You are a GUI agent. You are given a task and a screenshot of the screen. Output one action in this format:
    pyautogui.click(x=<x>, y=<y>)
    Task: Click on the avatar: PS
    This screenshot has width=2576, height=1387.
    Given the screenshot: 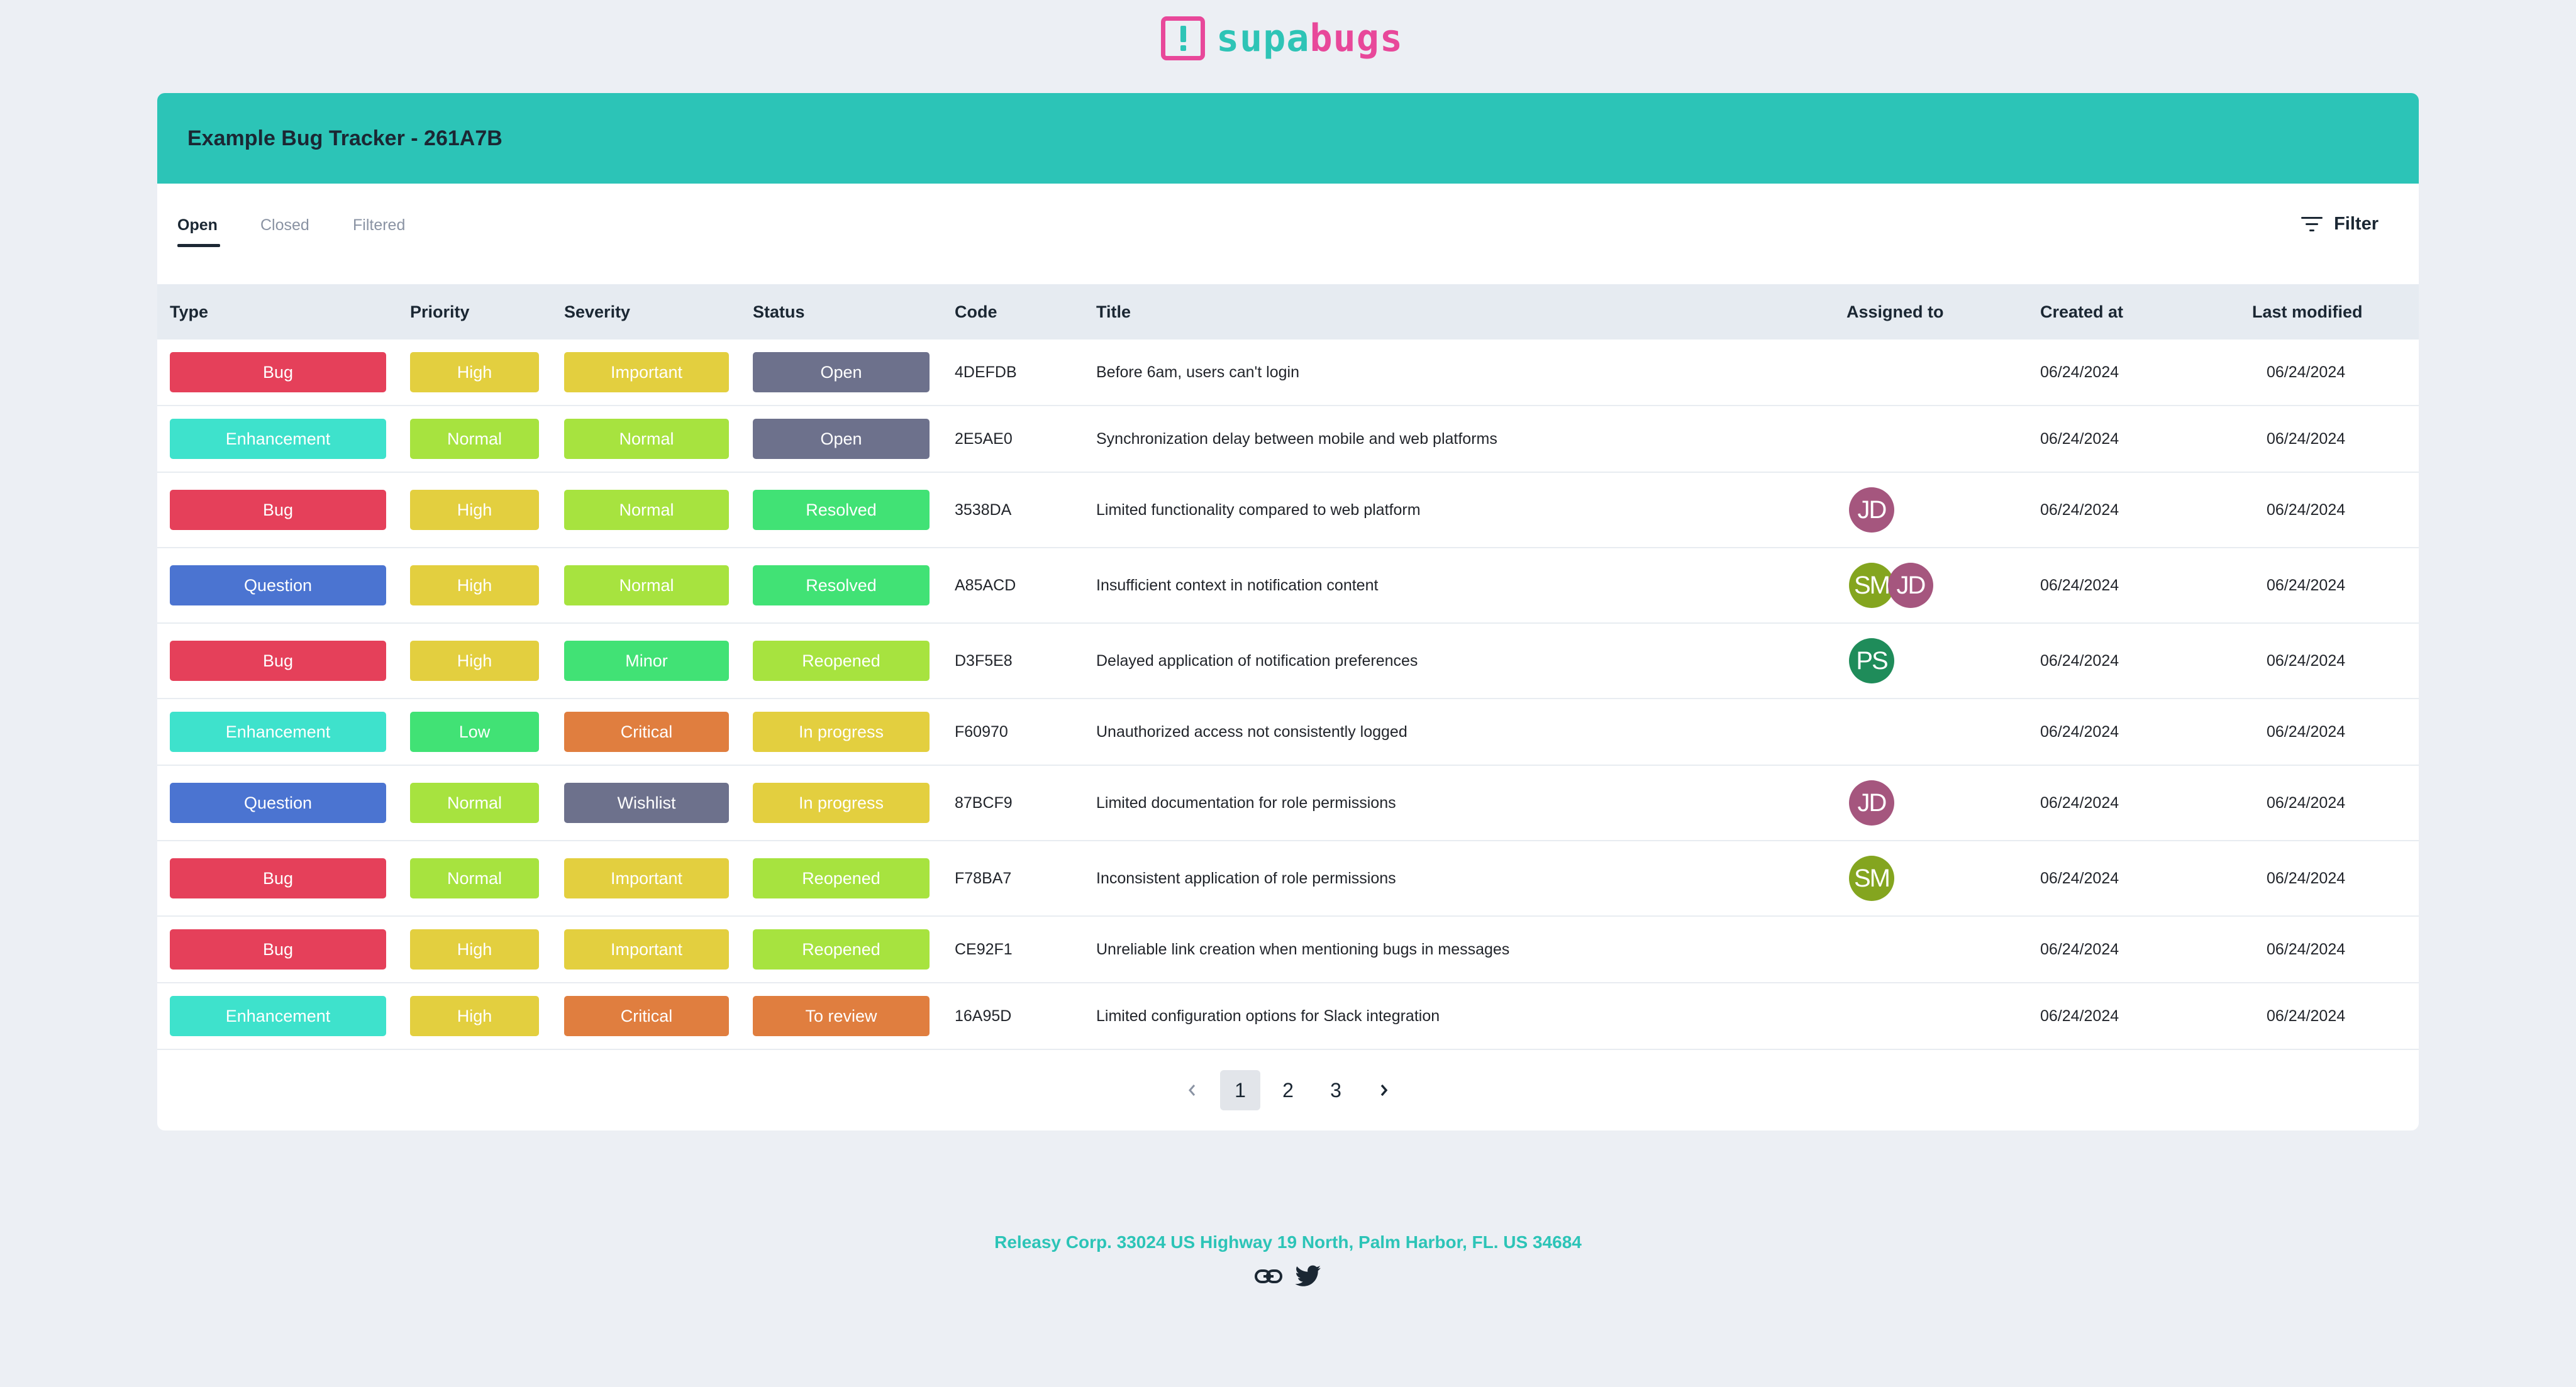 What is the action you would take?
    pyautogui.click(x=1871, y=660)
    